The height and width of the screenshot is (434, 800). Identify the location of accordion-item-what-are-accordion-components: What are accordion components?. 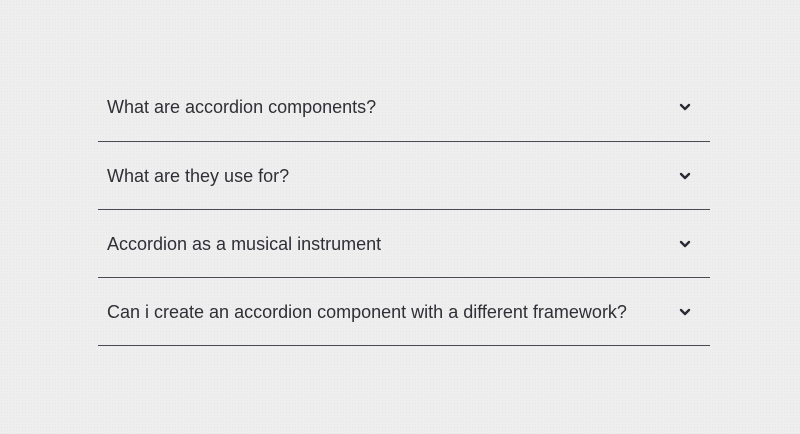
(404, 107).